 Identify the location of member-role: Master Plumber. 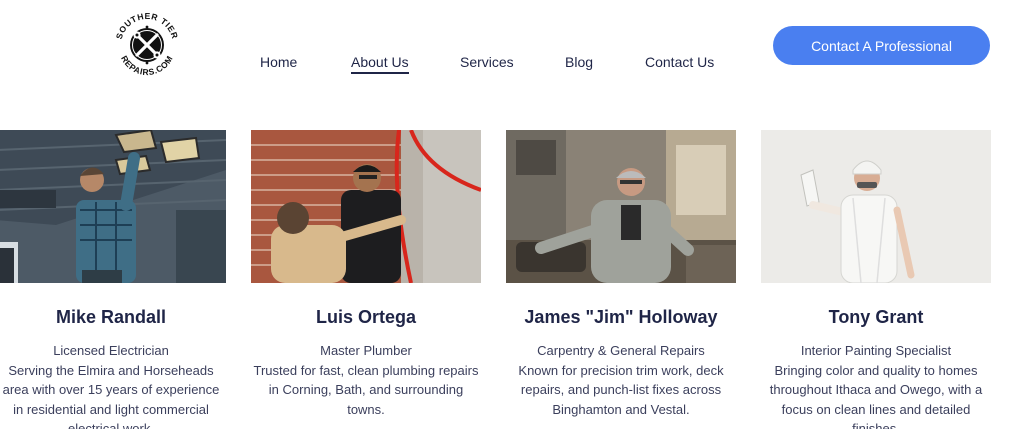
(366, 350).